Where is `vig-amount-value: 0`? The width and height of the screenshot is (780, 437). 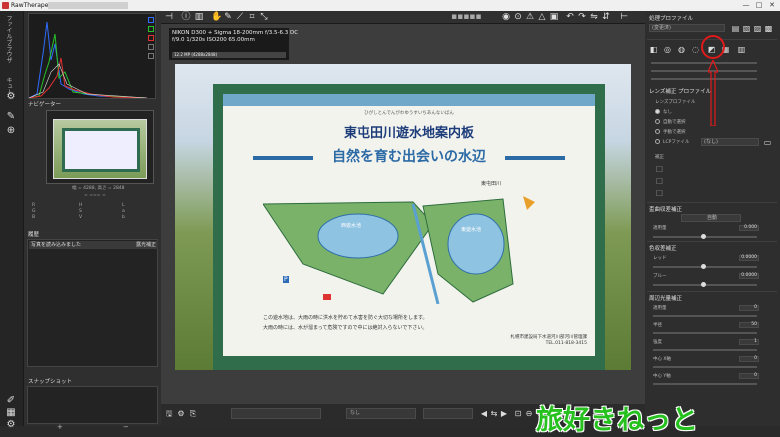
vig-amount-value: 0 is located at coordinates (749, 308).